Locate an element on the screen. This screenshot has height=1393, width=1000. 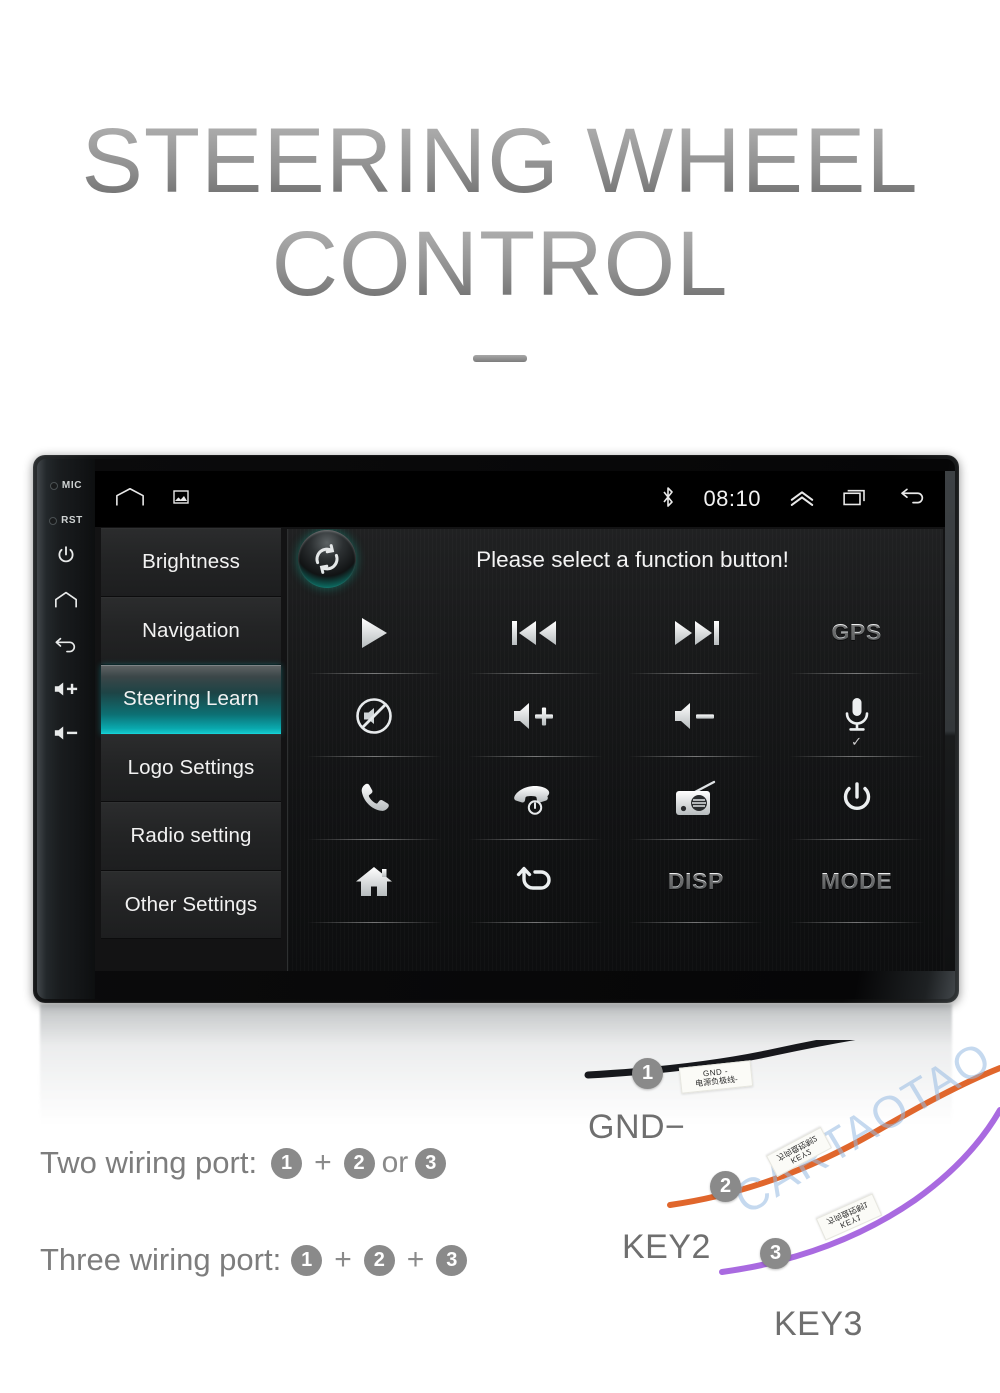
mic-hole-icon is located at coordinates (53, 485).